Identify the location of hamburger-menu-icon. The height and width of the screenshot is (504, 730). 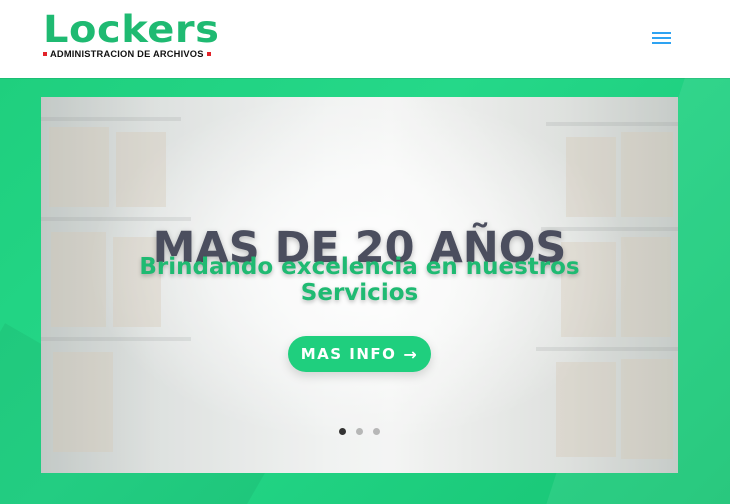
(662, 38).